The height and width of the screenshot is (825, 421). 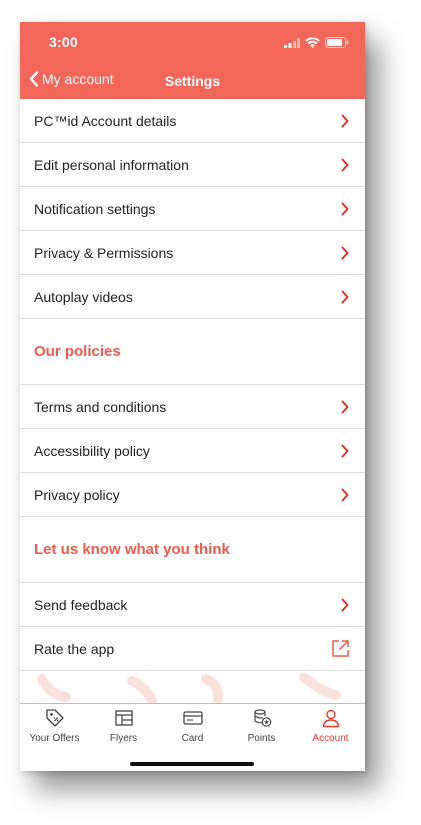 I want to click on tab-flyers: Flyers, so click(x=123, y=725).